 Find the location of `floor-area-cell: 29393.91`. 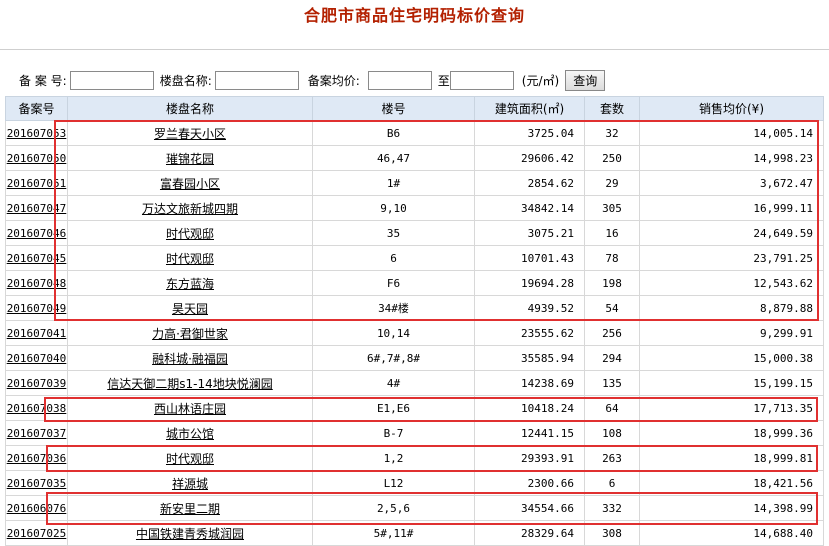

floor-area-cell: 29393.91 is located at coordinates (529, 458).